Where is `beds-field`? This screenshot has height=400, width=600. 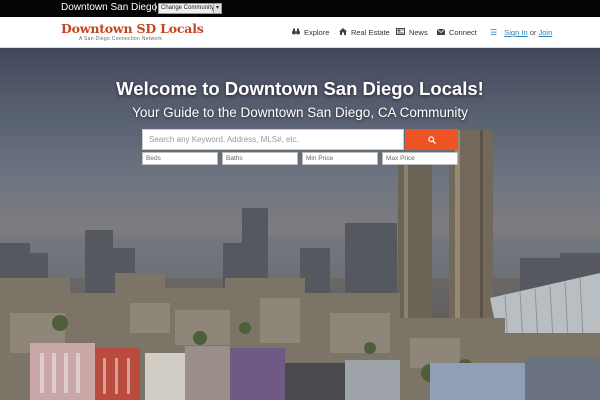
beds-field is located at coordinates (180, 158).